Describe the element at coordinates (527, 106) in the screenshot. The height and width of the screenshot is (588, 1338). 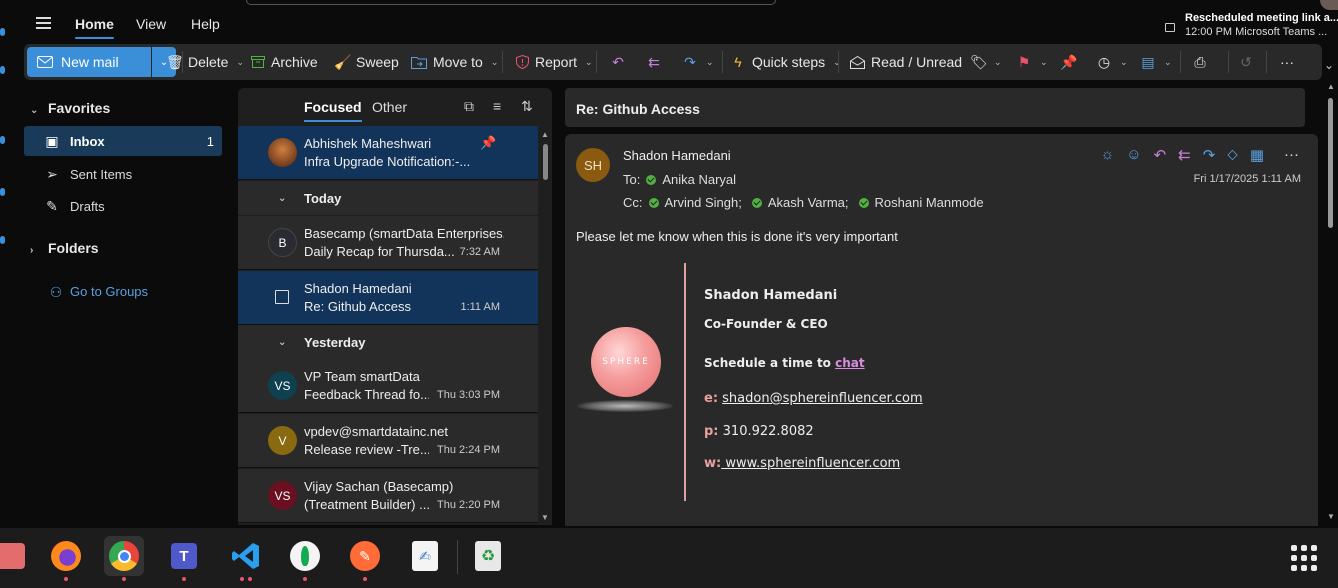
I see `sort-icon: ⇅` at that location.